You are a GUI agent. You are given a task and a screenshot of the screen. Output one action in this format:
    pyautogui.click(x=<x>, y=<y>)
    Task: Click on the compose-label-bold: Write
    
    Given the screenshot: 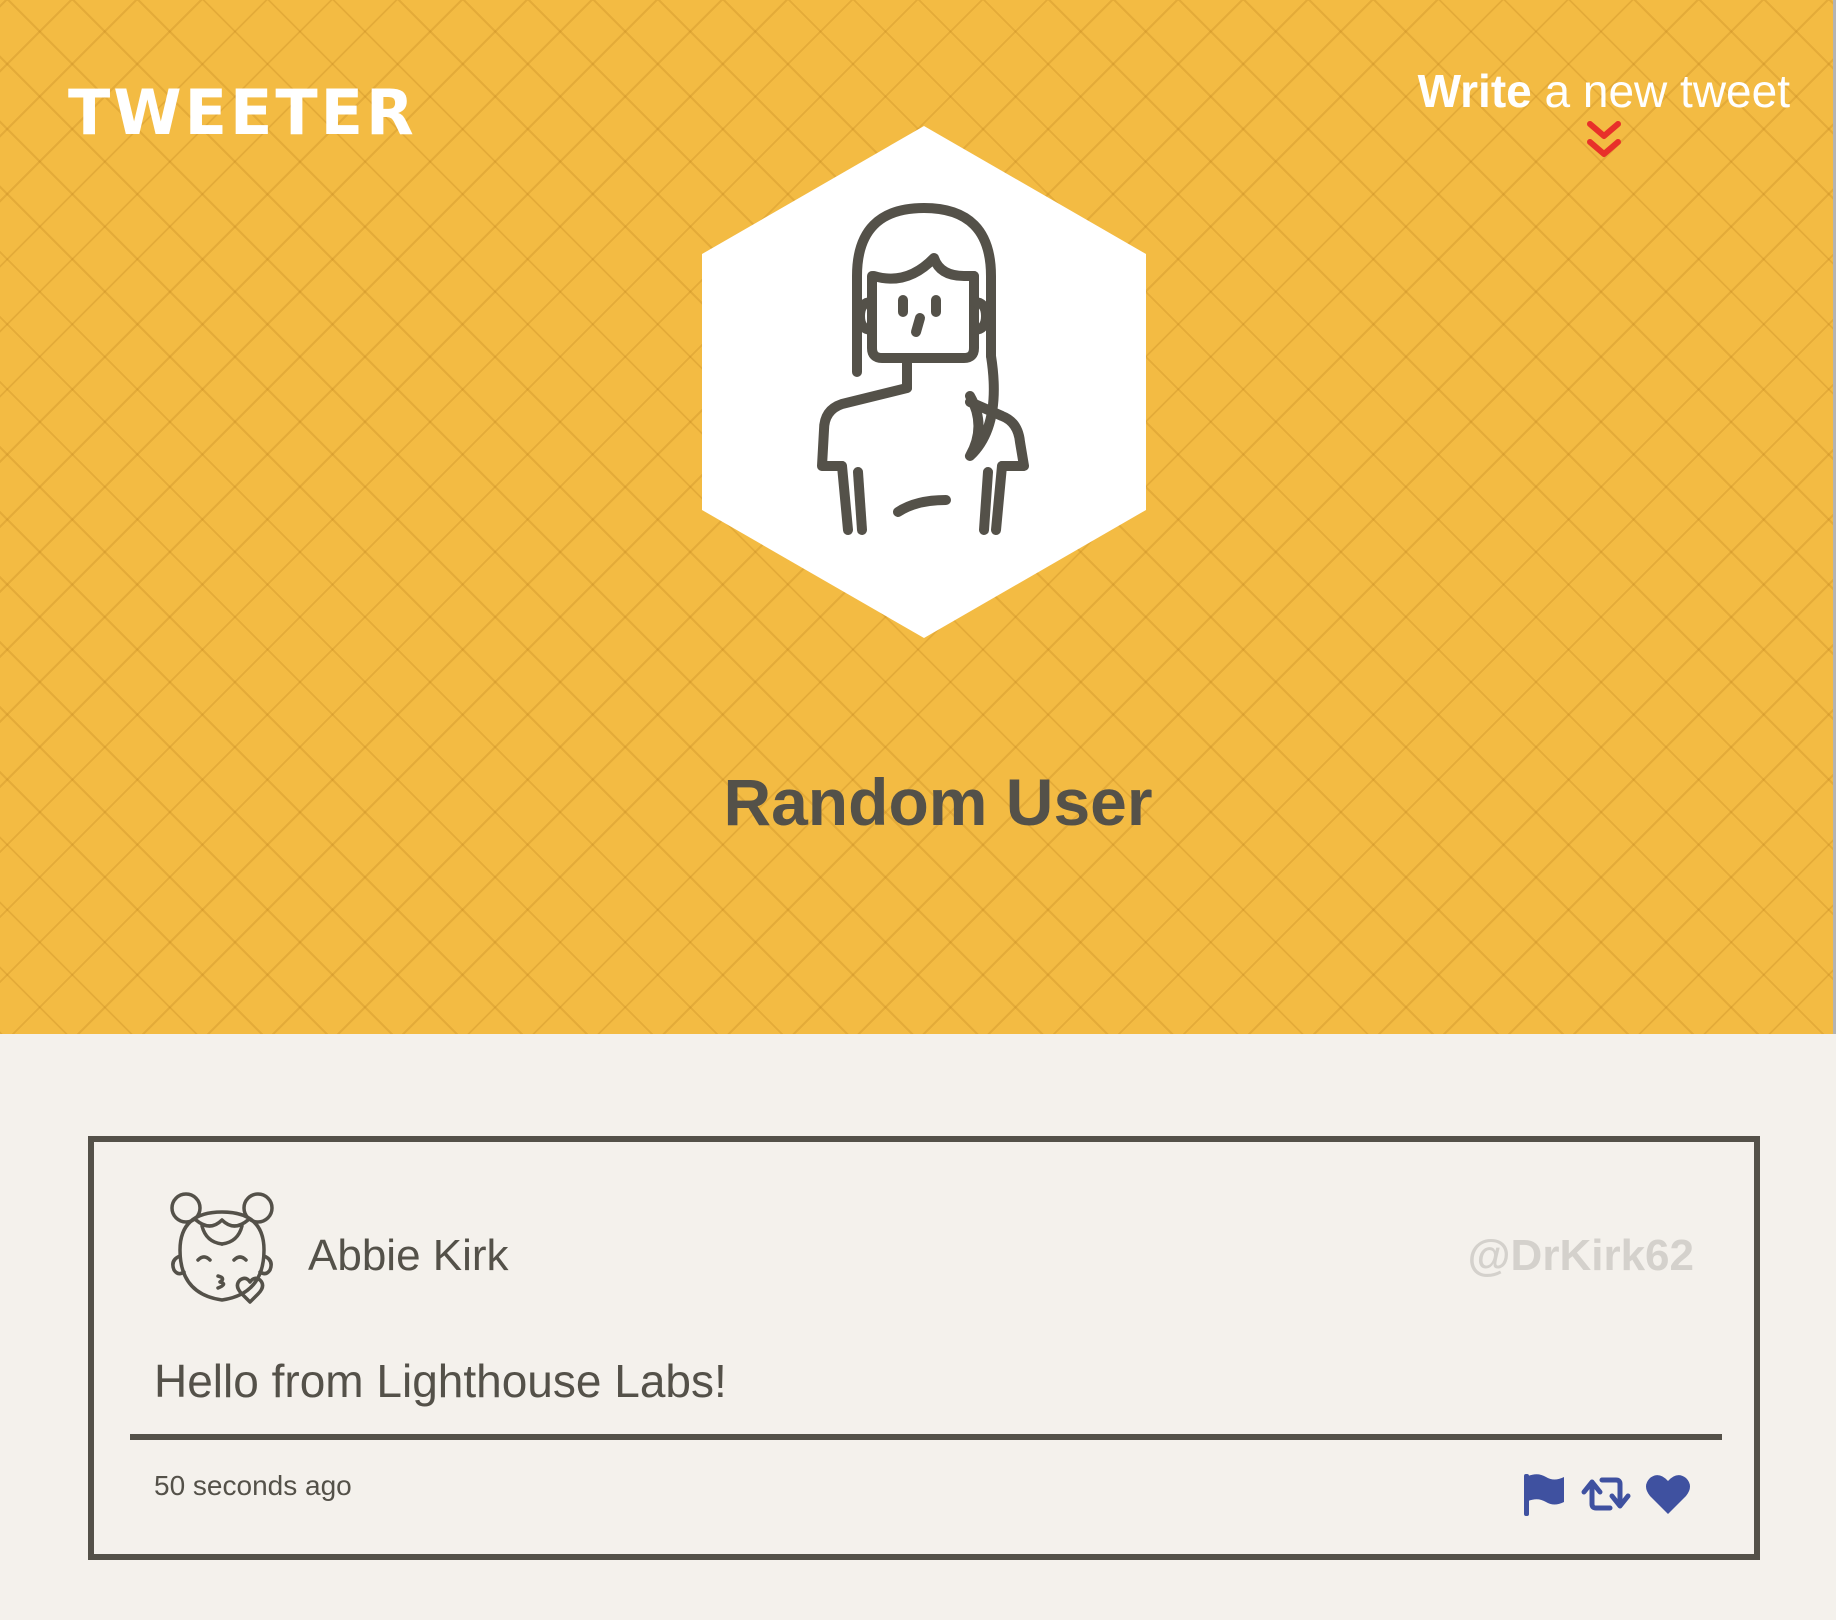 What is the action you would take?
    pyautogui.click(x=1474, y=91)
    